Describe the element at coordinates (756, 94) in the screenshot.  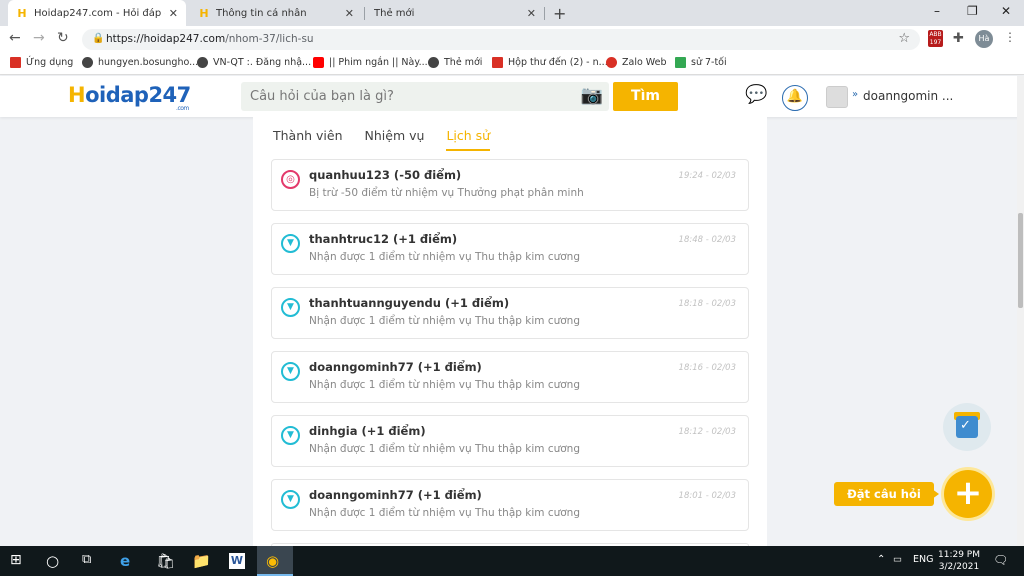
I see `chat-icon: 💬` at that location.